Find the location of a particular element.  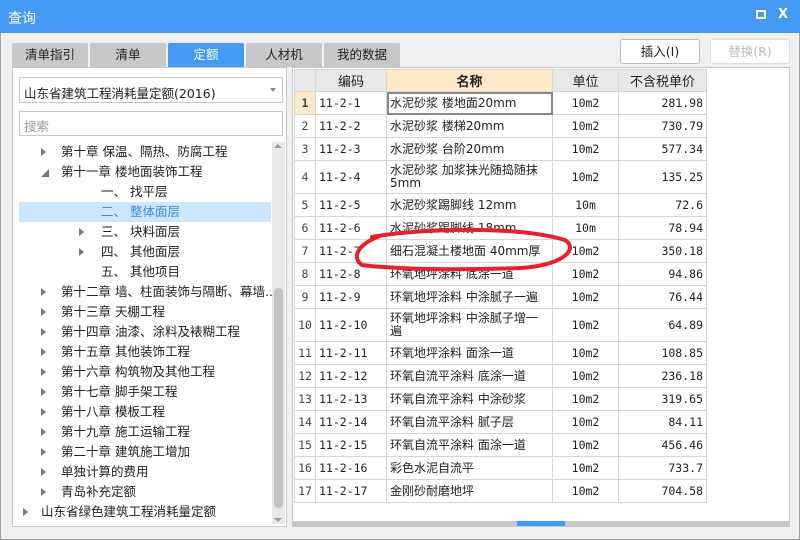

tab-quota: 定额 is located at coordinates (206, 55).